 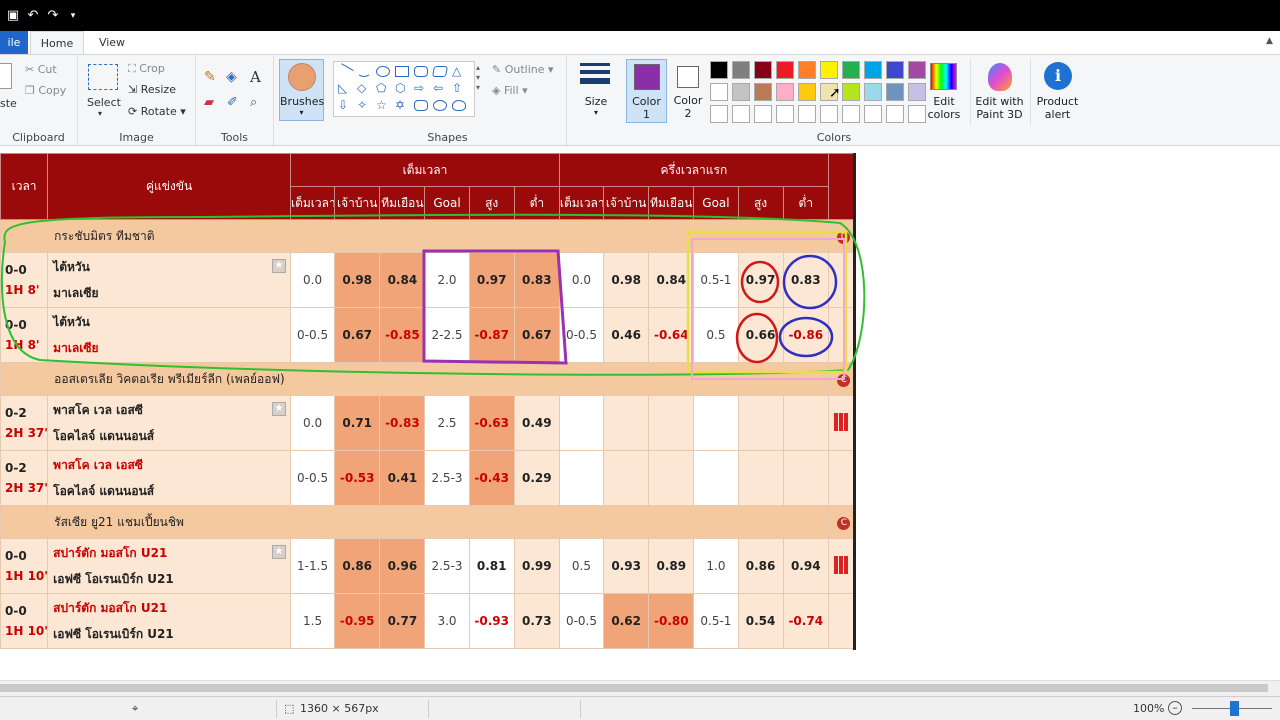 What do you see at coordinates (364, 105) in the screenshot?
I see `four-point-star-shape-icon: ✧` at bounding box center [364, 105].